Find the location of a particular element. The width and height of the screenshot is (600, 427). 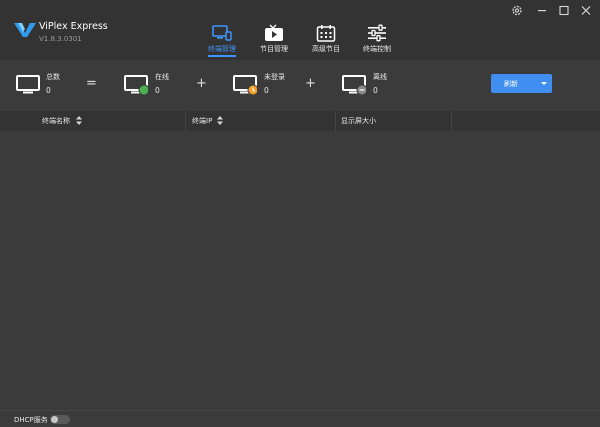

dhcp-service-label: DHCP服务 is located at coordinates (31, 420).